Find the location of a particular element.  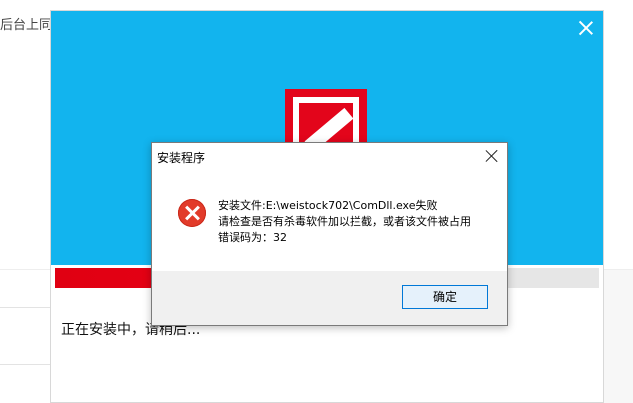

dialog-footer: 确定 is located at coordinates (329, 298).